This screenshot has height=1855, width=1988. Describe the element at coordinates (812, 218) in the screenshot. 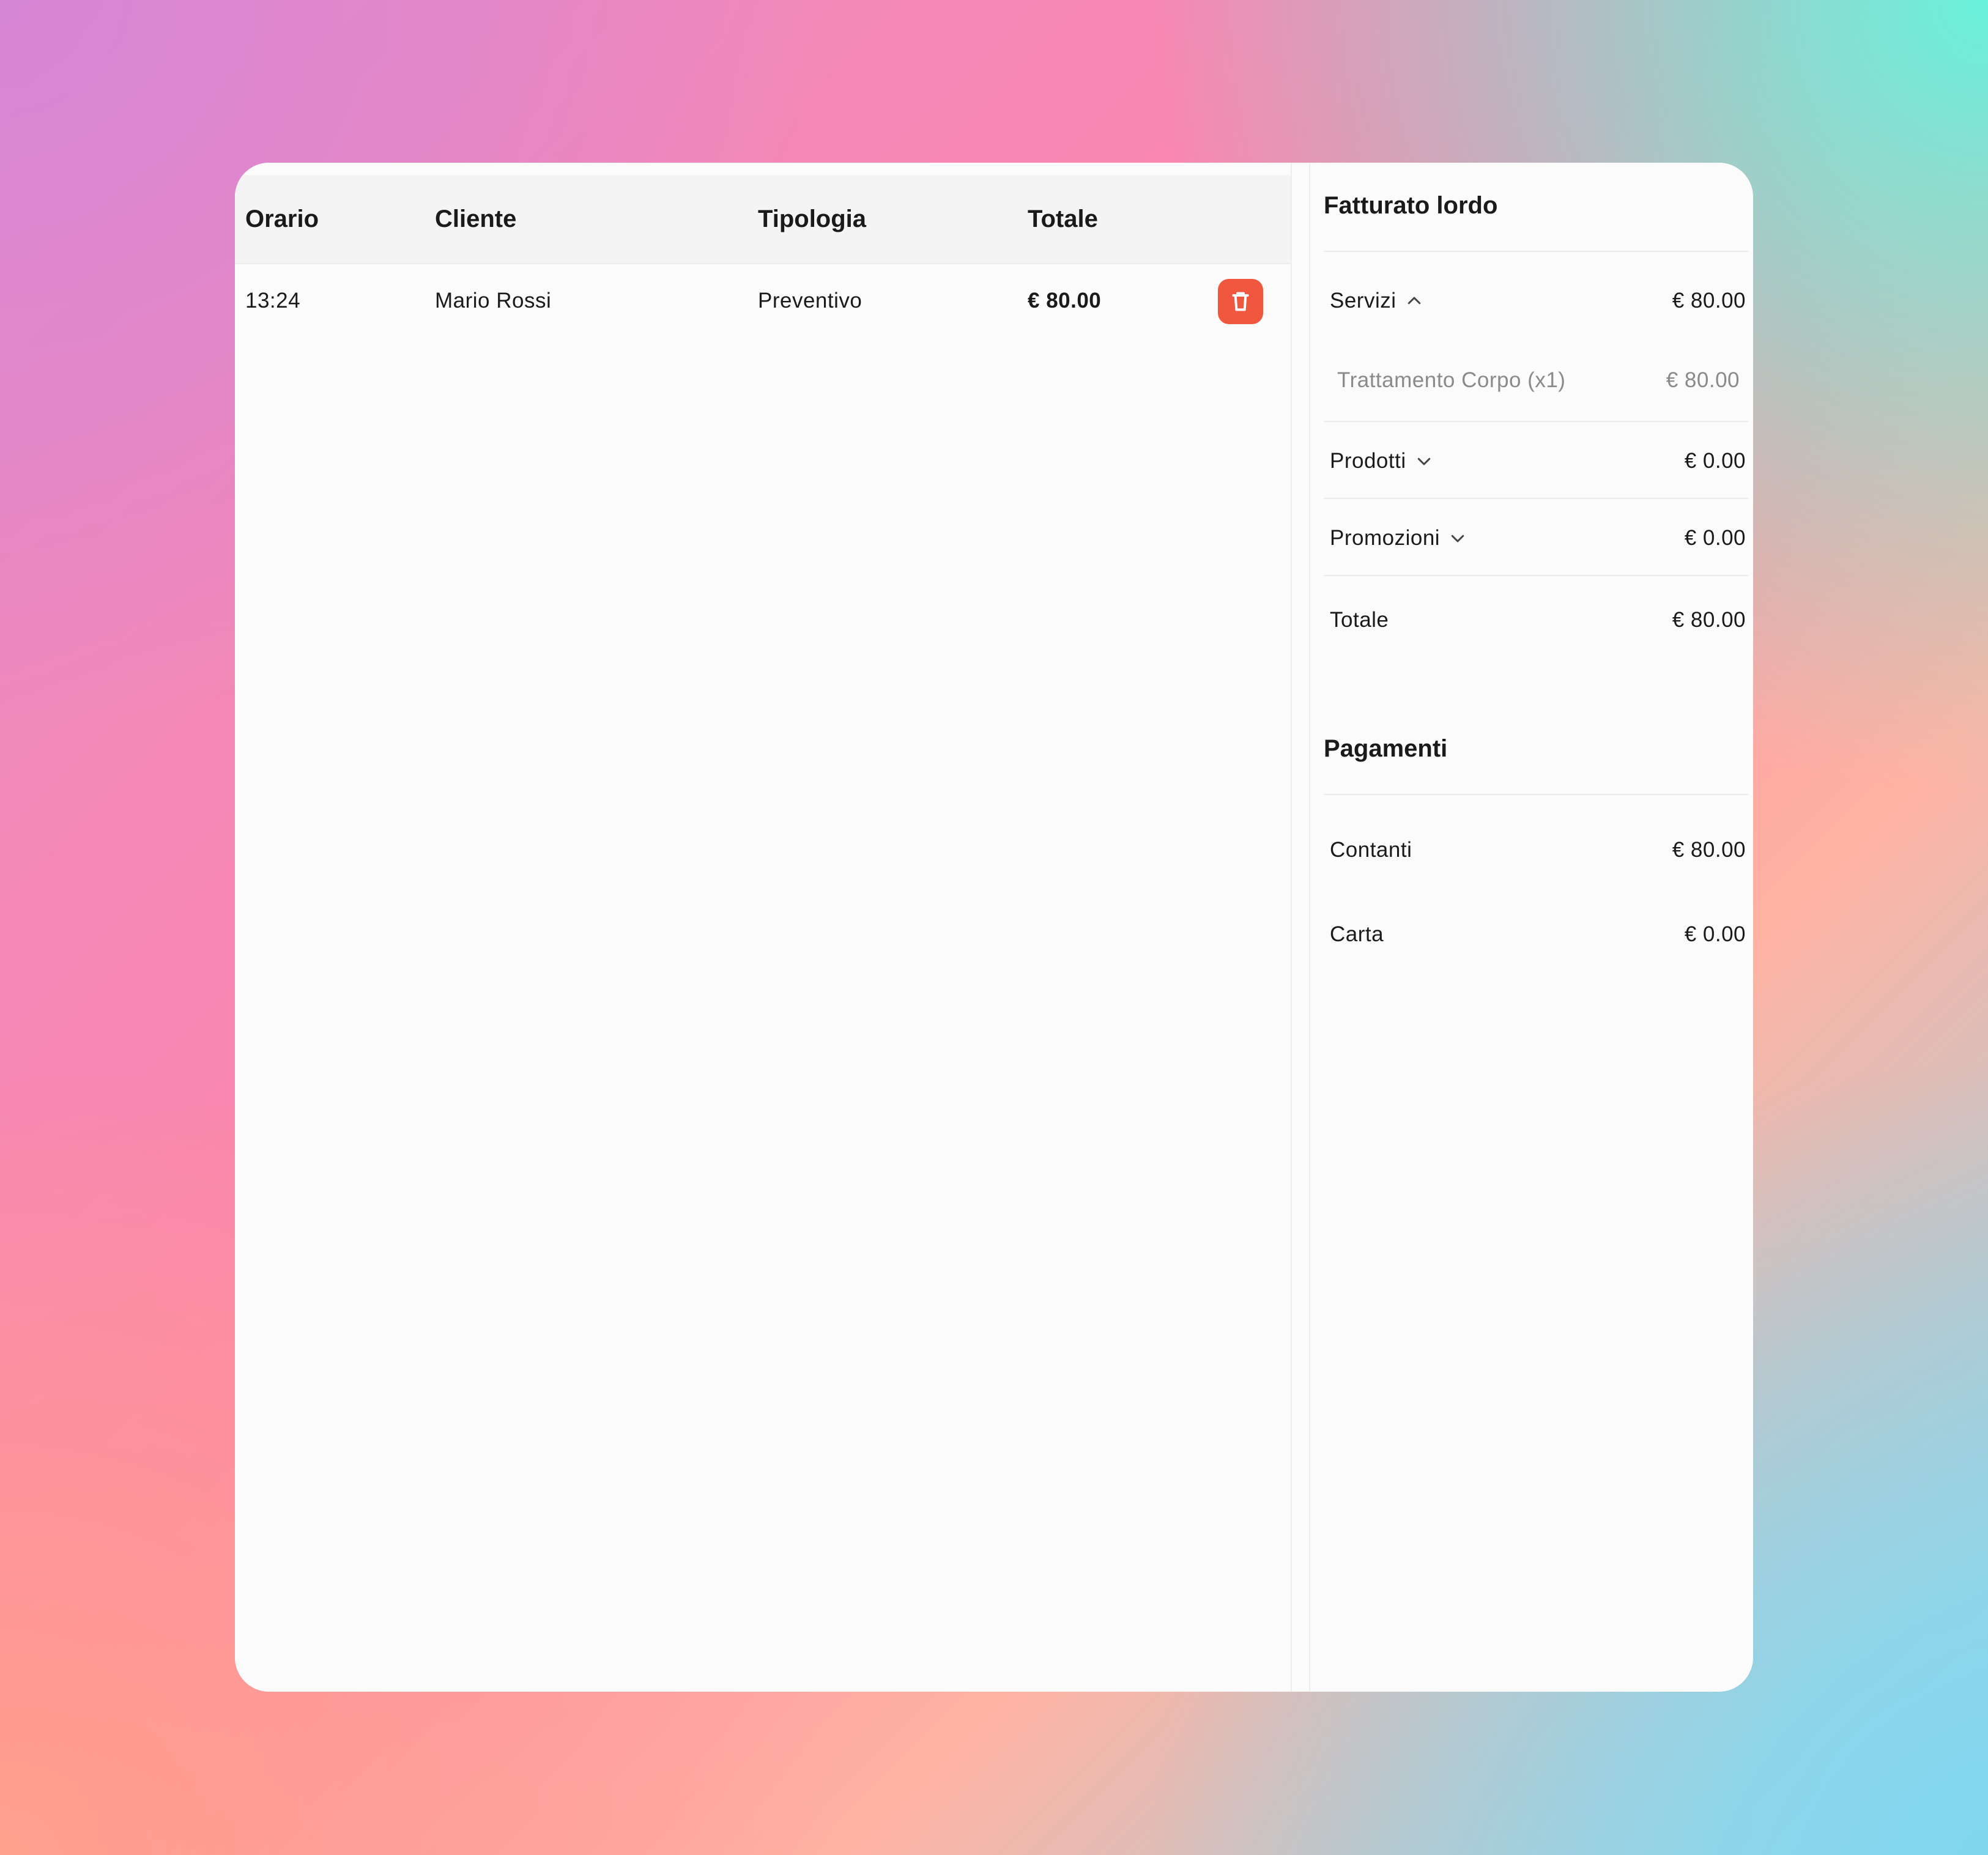

I see `column-header-type: Tipologia` at that location.